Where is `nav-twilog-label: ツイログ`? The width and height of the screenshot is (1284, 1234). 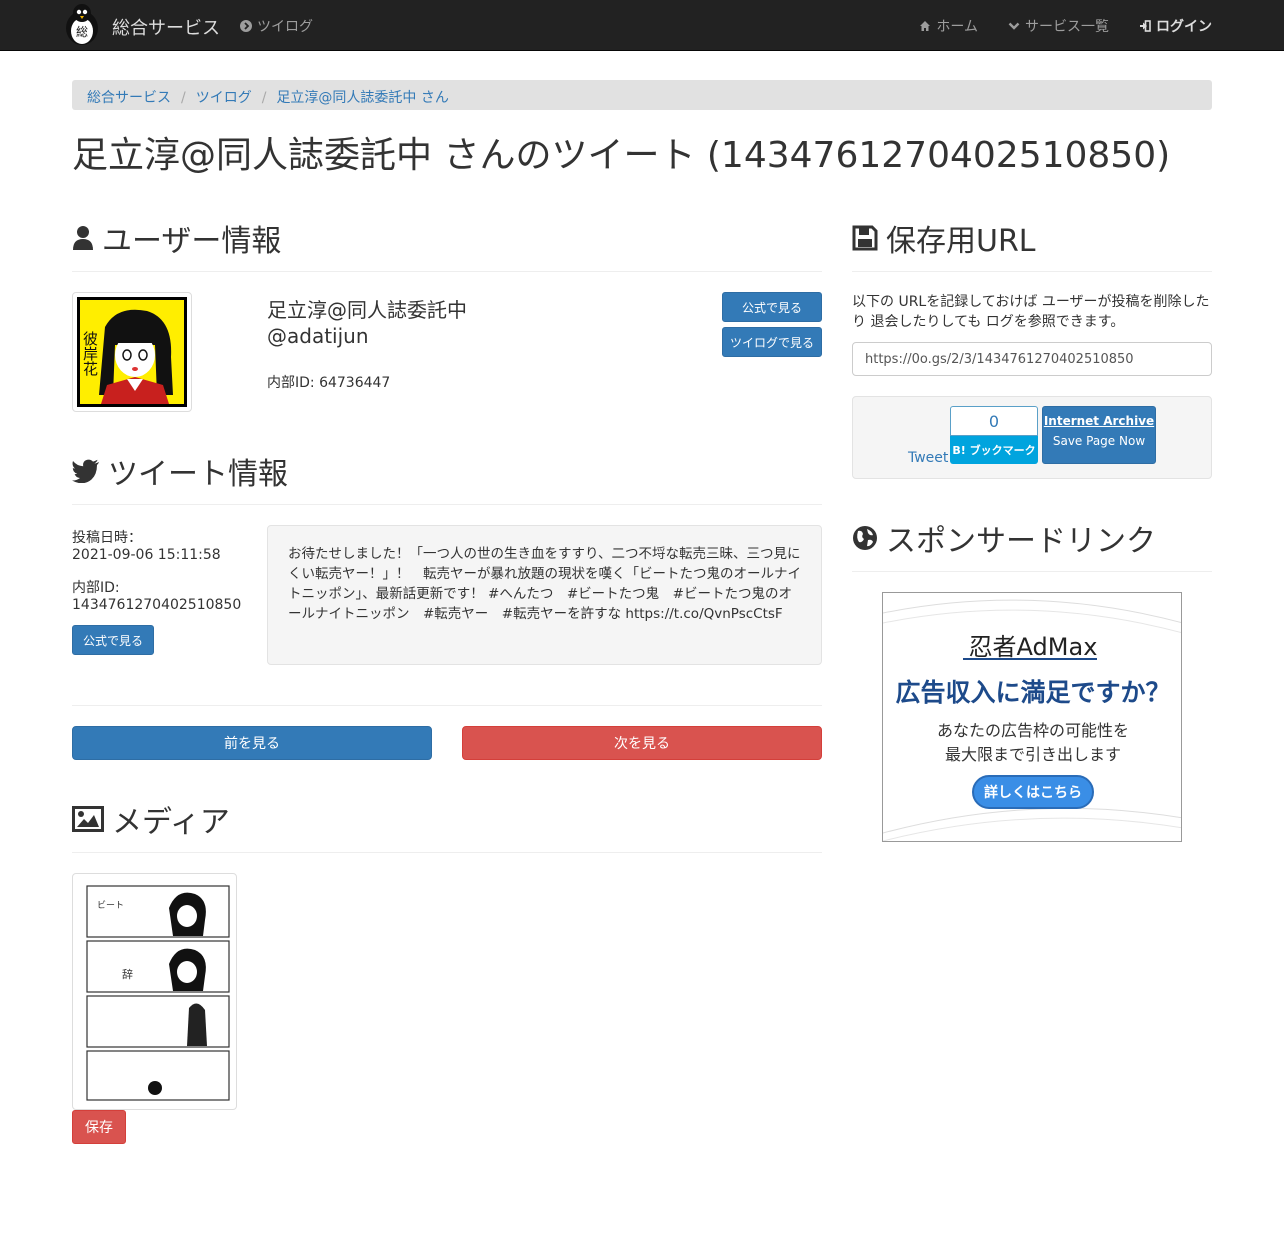 nav-twilog-label: ツイログ is located at coordinates (285, 27).